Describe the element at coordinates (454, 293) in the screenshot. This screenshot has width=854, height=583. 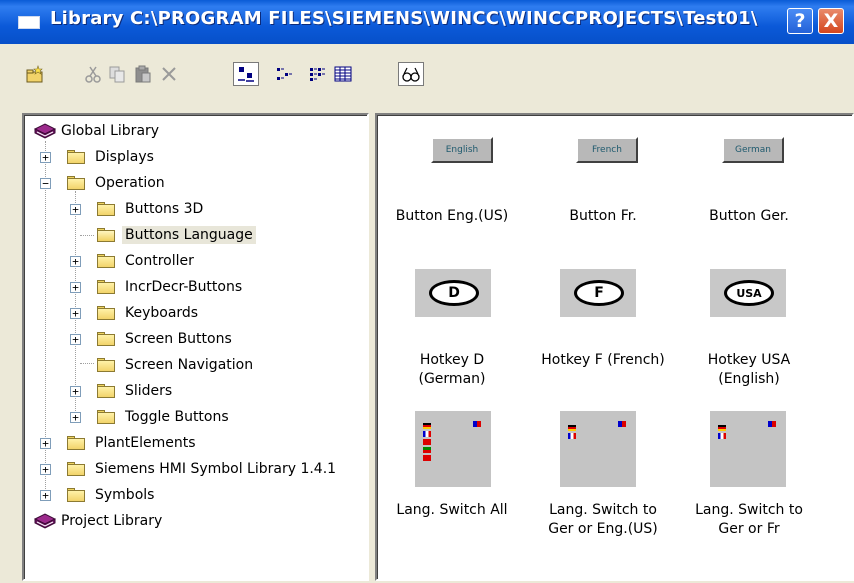
I see `hotkey-oval: D` at that location.